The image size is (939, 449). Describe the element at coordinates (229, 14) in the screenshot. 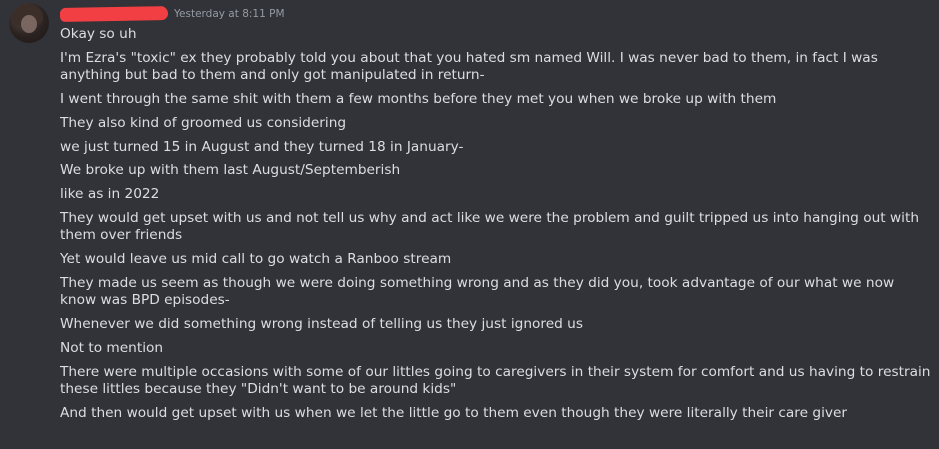

I see `message-timestamp: Yesterday at 8:11 PM` at that location.